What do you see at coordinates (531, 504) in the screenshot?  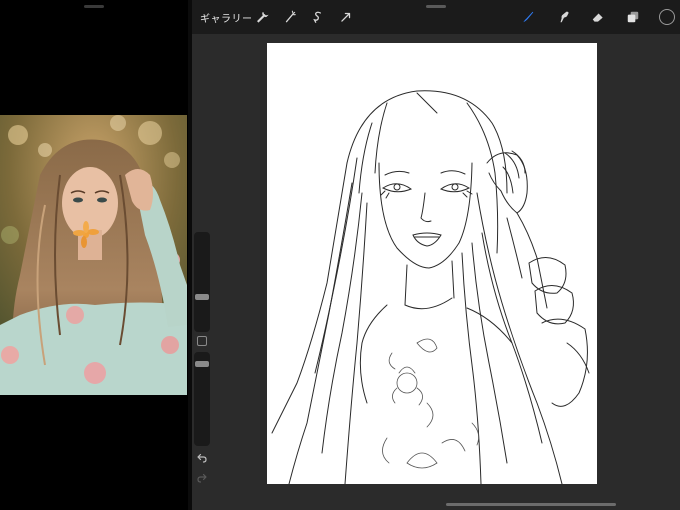 I see `home-indicator` at bounding box center [531, 504].